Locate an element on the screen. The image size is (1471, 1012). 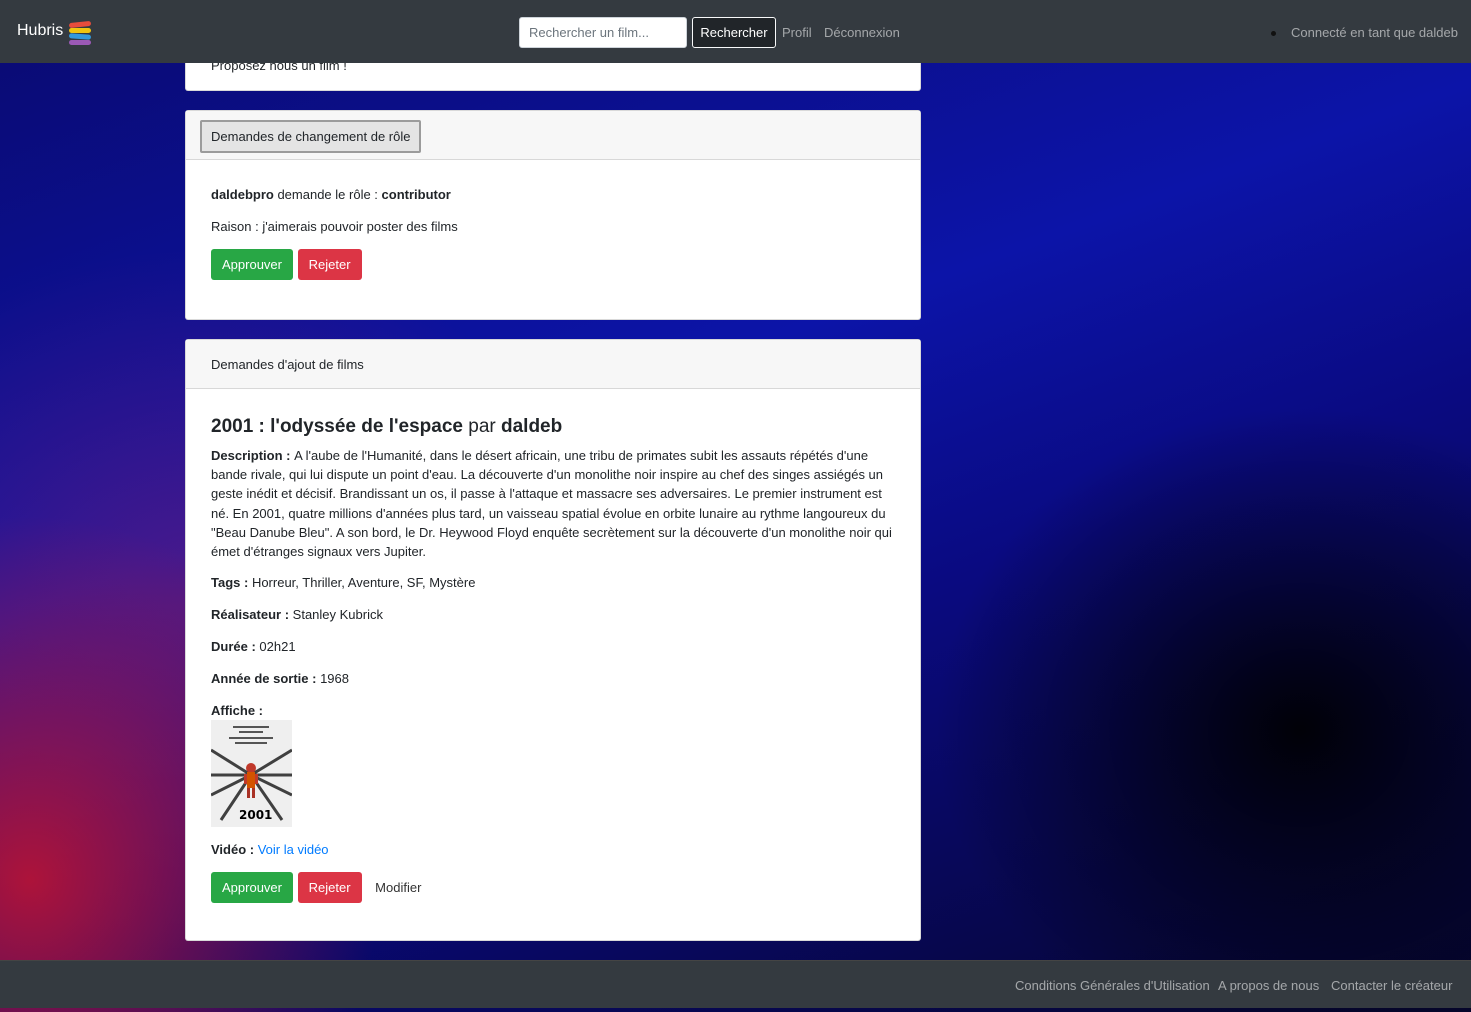
role-request-actions: Approuver Rejeter is located at coordinates (286, 264).